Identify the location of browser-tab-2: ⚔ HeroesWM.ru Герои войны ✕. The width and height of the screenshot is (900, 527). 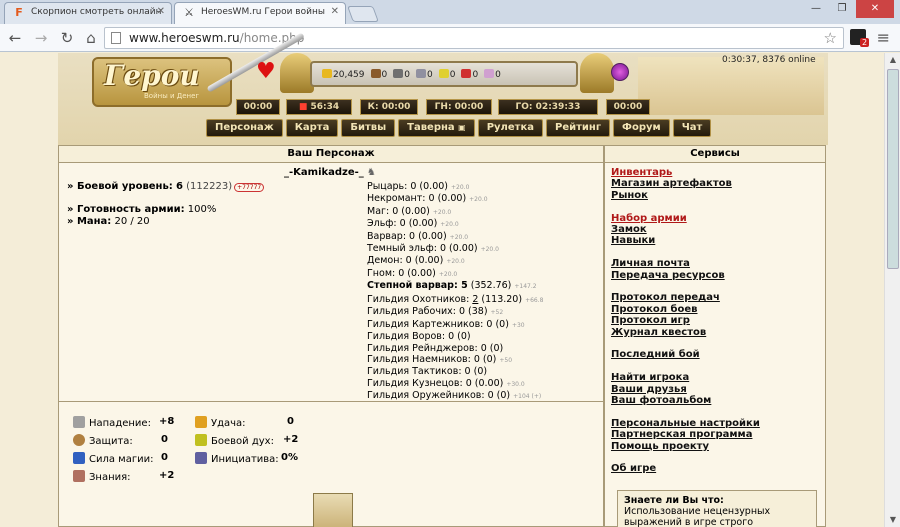
(260, 13).